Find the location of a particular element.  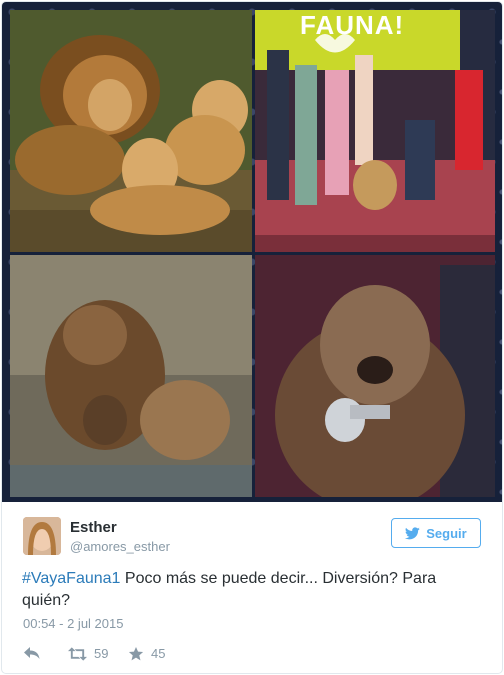

follow-button: Seguir is located at coordinates (436, 533).